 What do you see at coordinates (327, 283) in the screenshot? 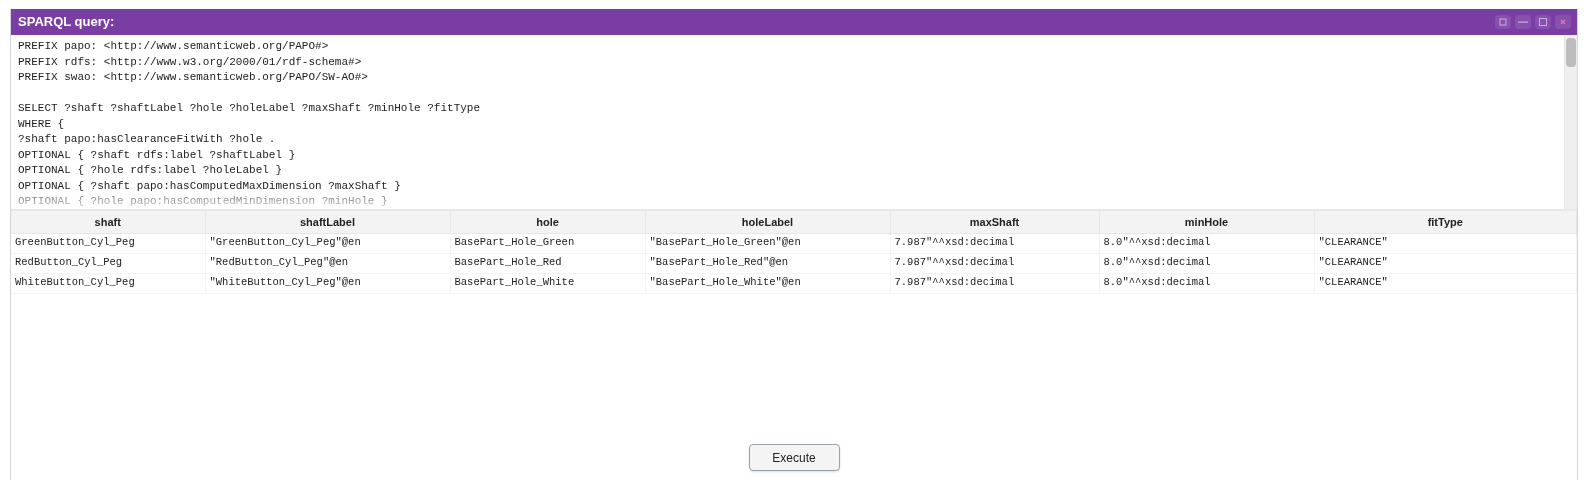
I see `table-cell: "WhiteButton_Cyl_Peg"@en` at bounding box center [327, 283].